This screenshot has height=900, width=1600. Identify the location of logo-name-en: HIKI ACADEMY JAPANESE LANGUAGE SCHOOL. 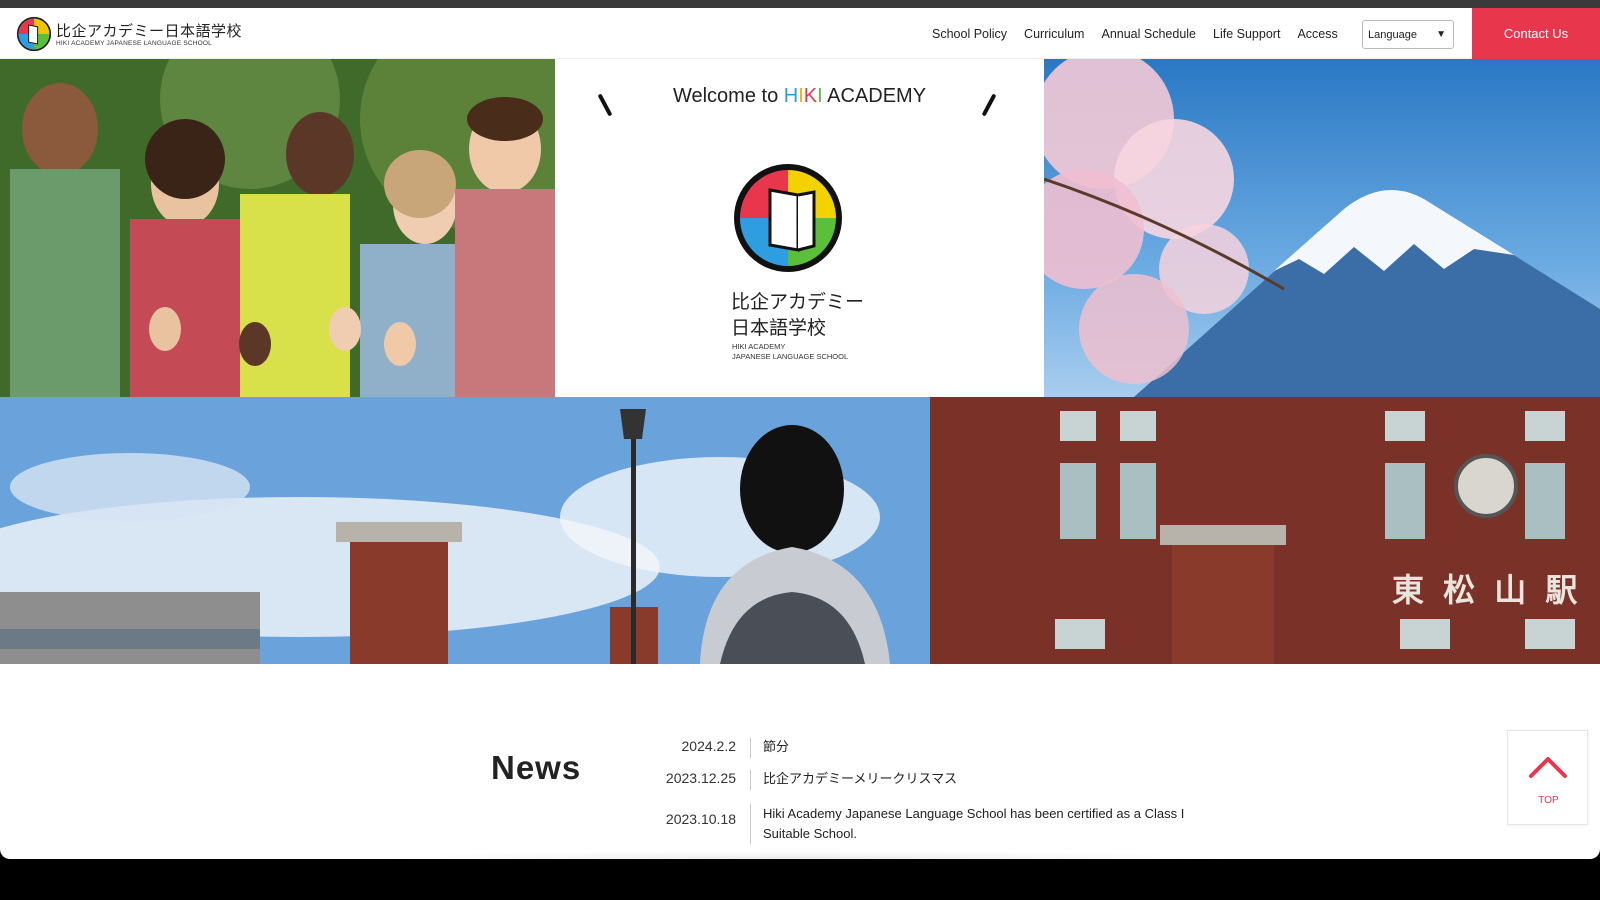
(134, 43).